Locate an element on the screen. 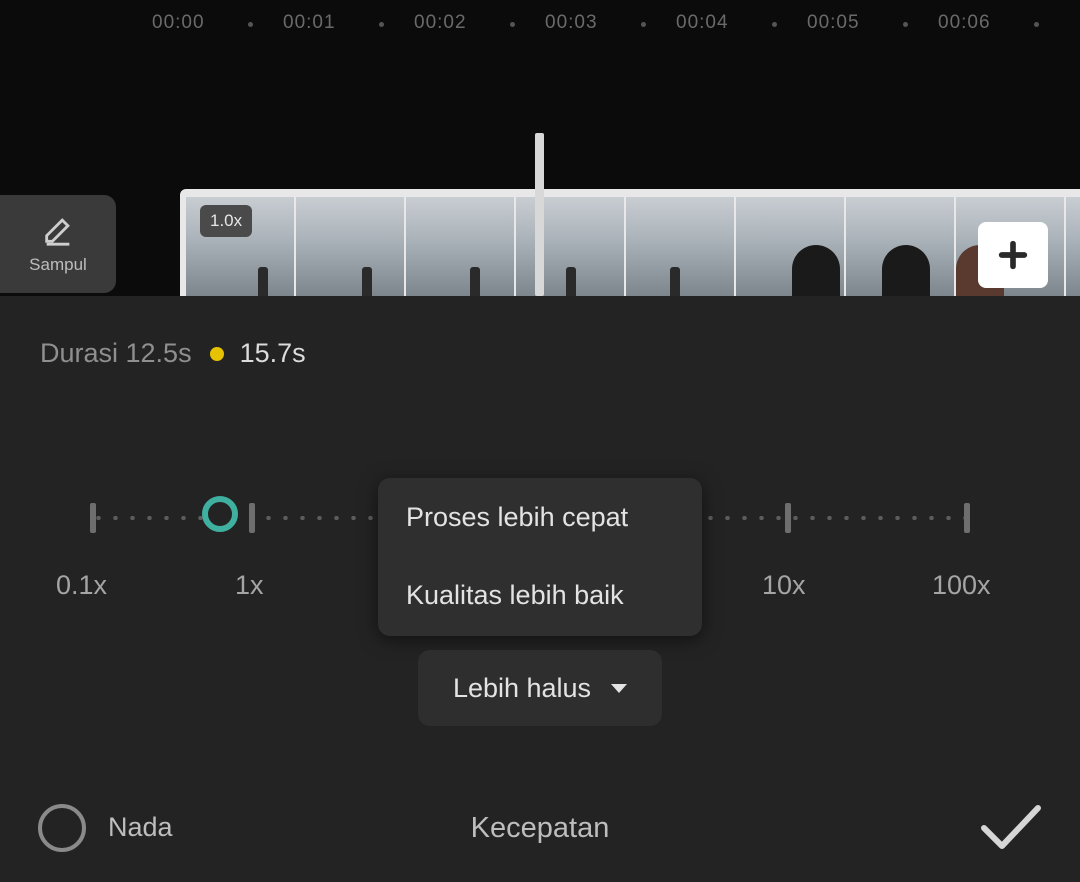 This screenshot has width=1080, height=882. menu-item-faster: Proses lebih cepat is located at coordinates (517, 517).